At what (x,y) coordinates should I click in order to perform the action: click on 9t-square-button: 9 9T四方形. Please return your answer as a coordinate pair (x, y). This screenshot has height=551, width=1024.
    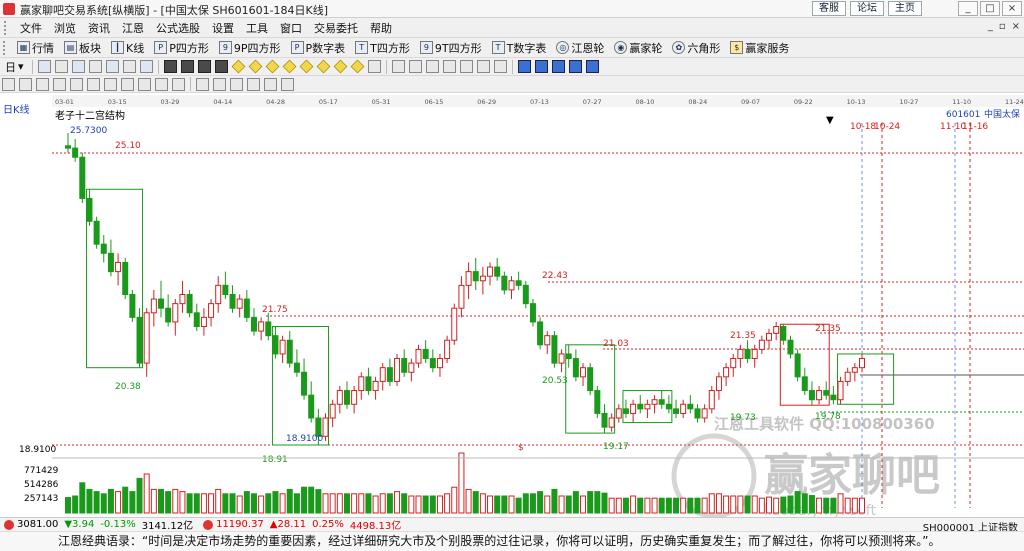
    Looking at the image, I should click on (451, 48).